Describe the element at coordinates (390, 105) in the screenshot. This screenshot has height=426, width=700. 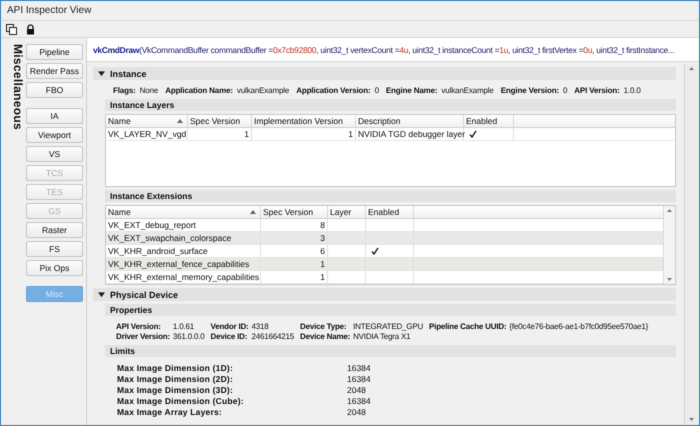
I see `subsection-header: Instance Layers` at that location.